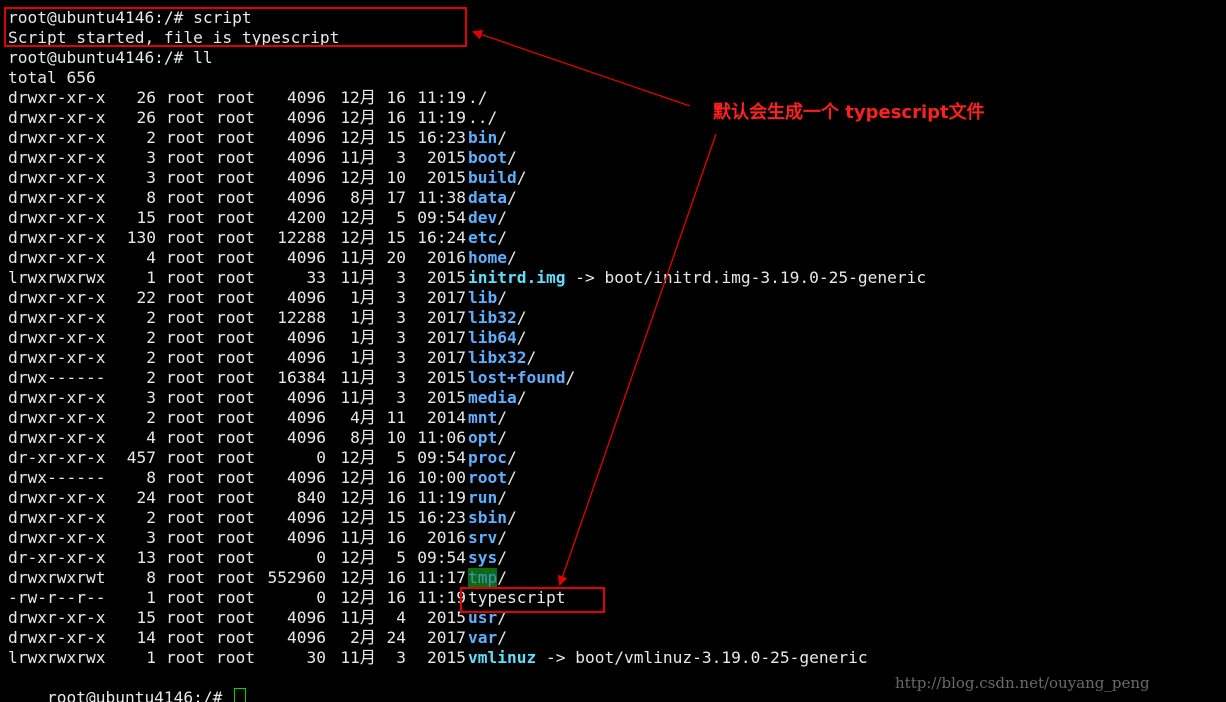  Describe the element at coordinates (1022, 683) in the screenshot. I see `watermark-url: http://blog.csdn.net/ouyang_peng` at that location.